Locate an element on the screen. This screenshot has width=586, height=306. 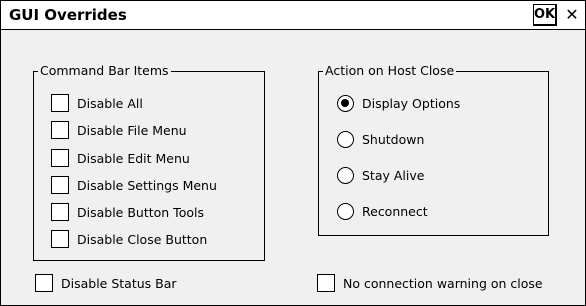
display-options-radio: Display Options is located at coordinates (398, 103).